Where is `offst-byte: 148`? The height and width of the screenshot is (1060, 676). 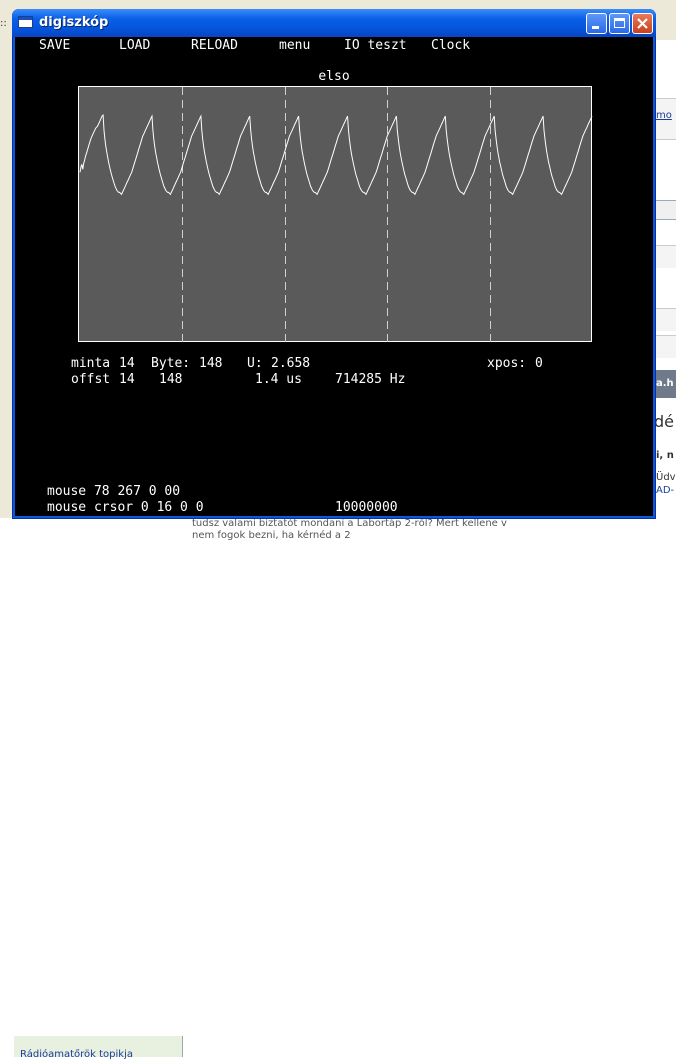
offst-byte: 148 is located at coordinates (171, 379).